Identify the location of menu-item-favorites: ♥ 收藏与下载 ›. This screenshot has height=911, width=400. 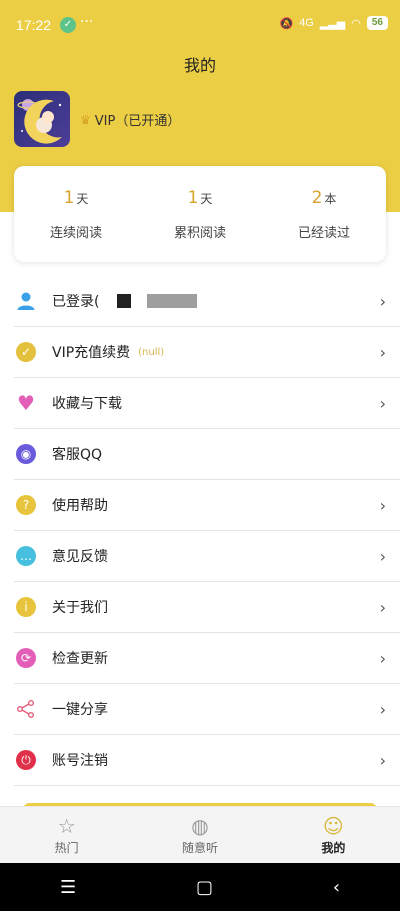
(207, 403).